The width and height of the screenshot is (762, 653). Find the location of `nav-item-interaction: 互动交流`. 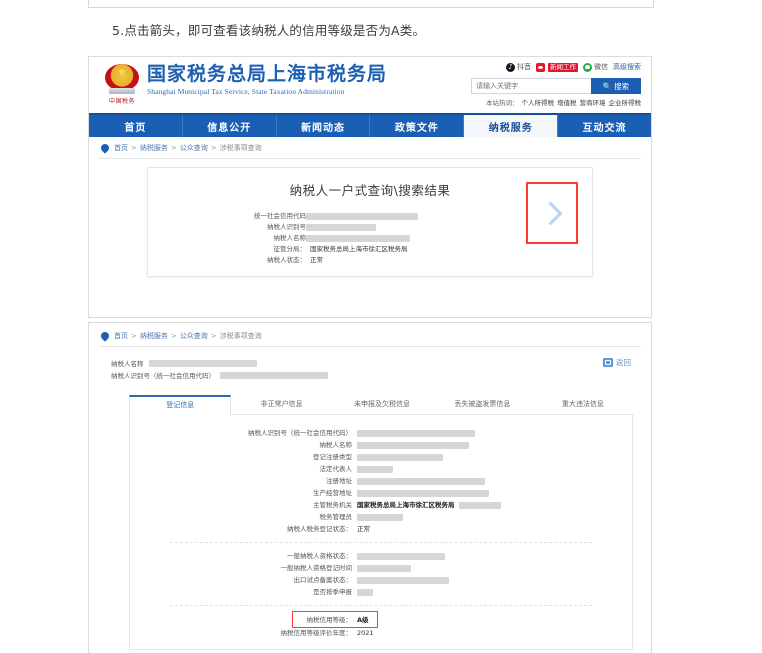

nav-item-interaction: 互动交流 is located at coordinates (604, 126).